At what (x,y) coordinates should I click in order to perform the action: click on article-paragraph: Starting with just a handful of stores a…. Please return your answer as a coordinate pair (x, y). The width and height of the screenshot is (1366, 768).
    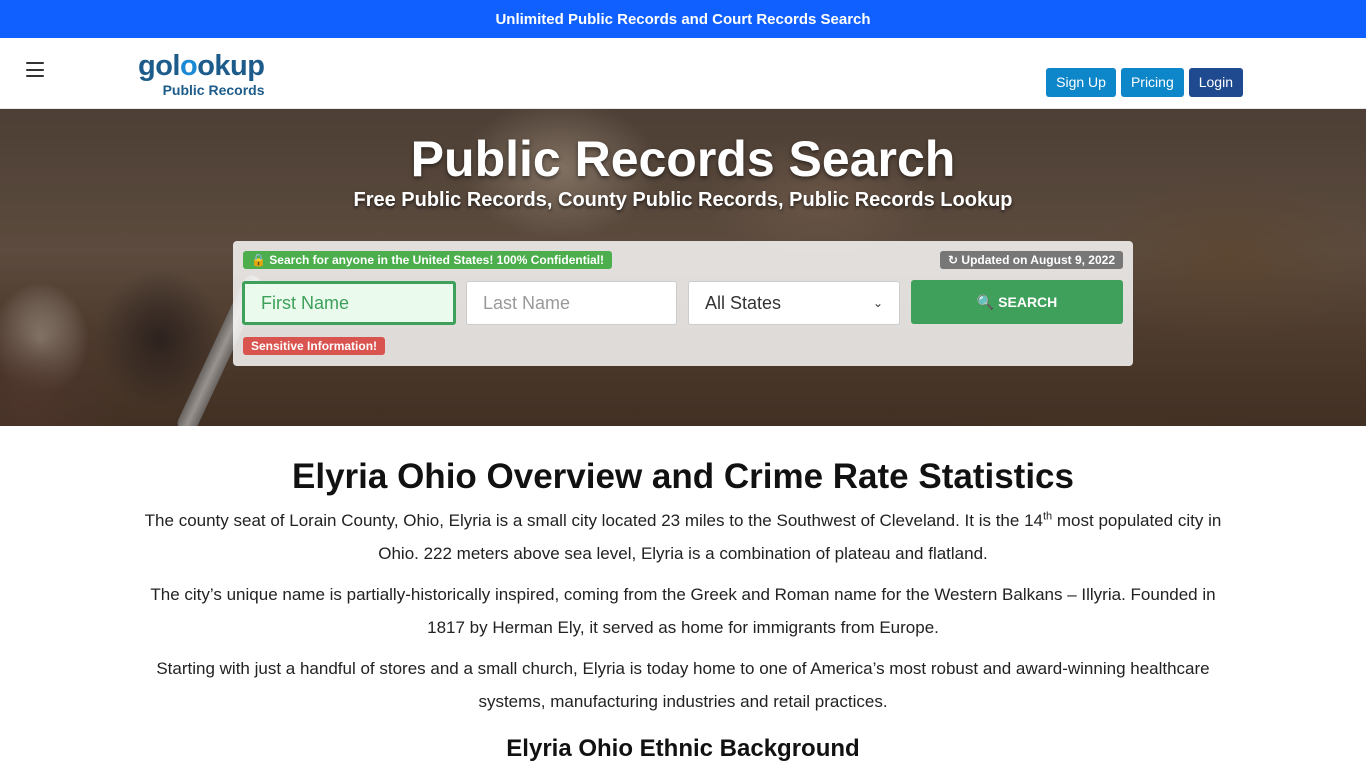
    Looking at the image, I should click on (683, 685).